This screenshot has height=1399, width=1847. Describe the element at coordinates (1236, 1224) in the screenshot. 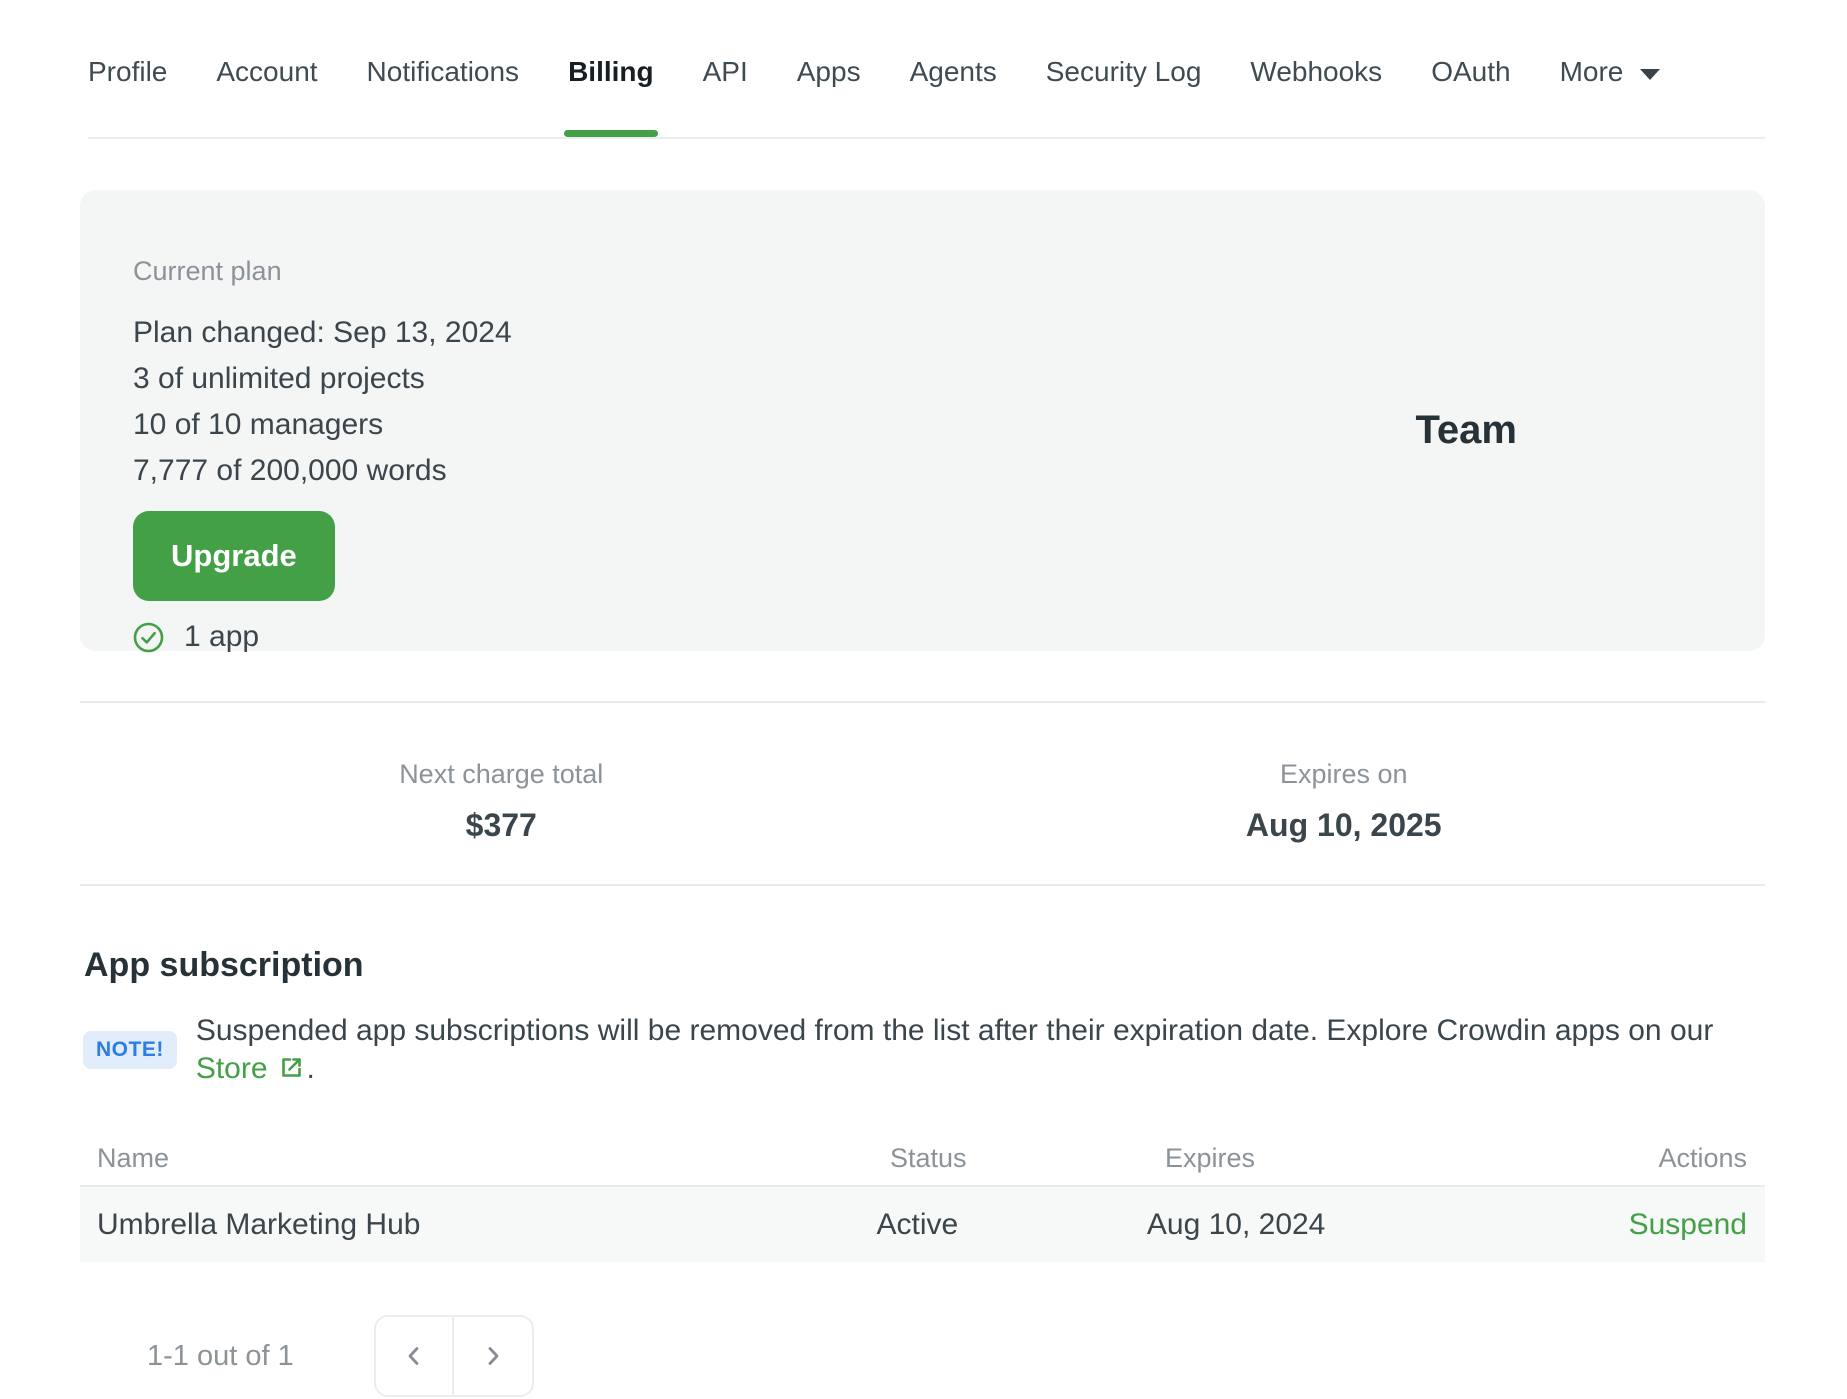

I see `app-expires-cell: Aug 10, 2024` at that location.